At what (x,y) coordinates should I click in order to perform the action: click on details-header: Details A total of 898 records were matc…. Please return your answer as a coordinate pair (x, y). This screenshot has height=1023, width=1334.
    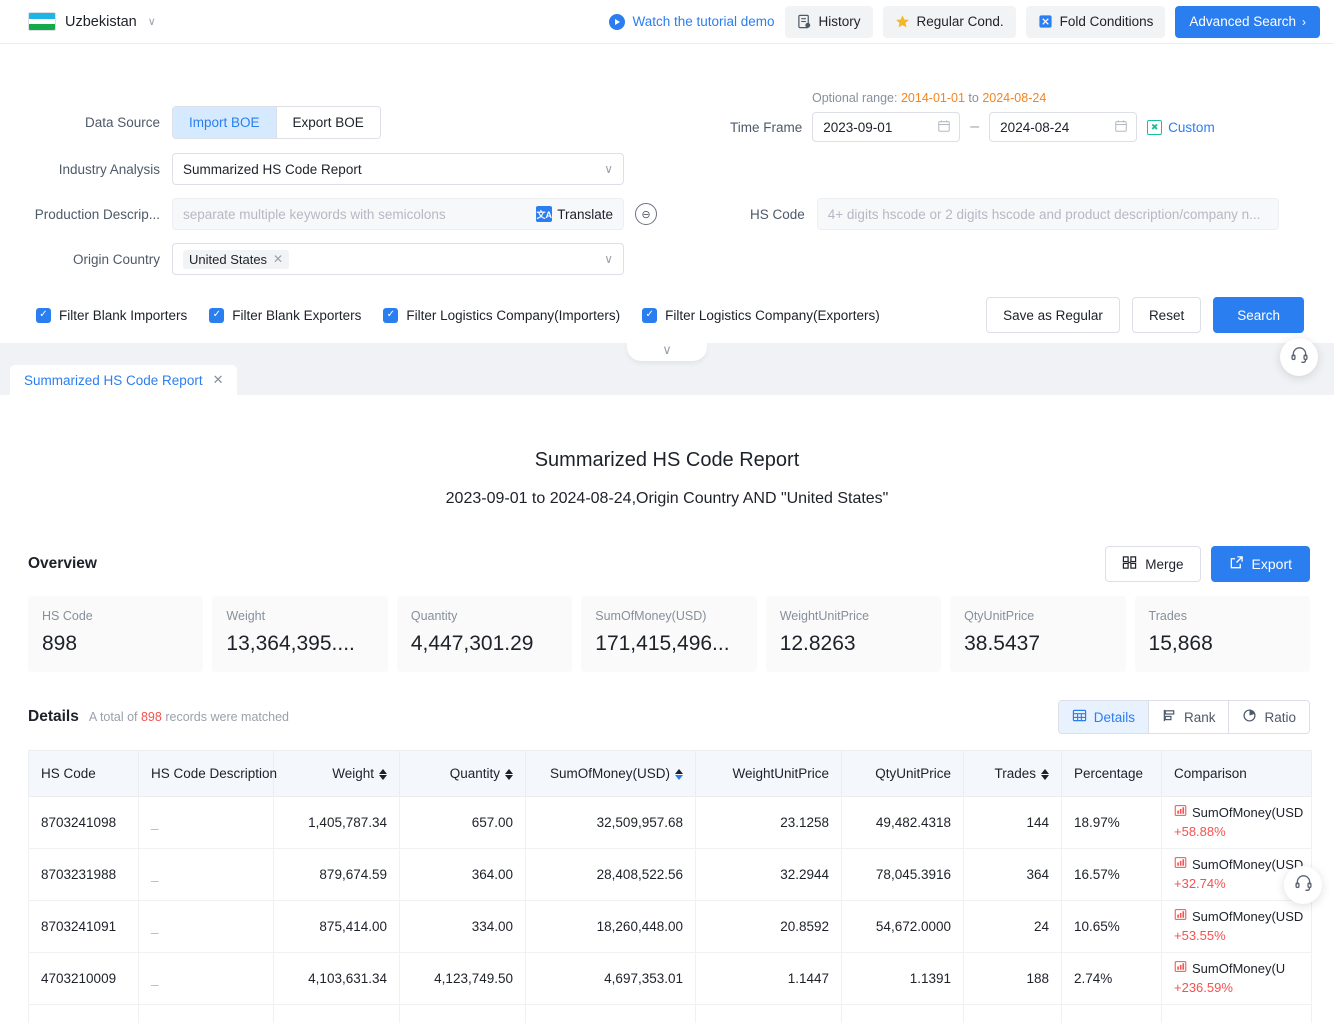
    Looking at the image, I should click on (667, 703).